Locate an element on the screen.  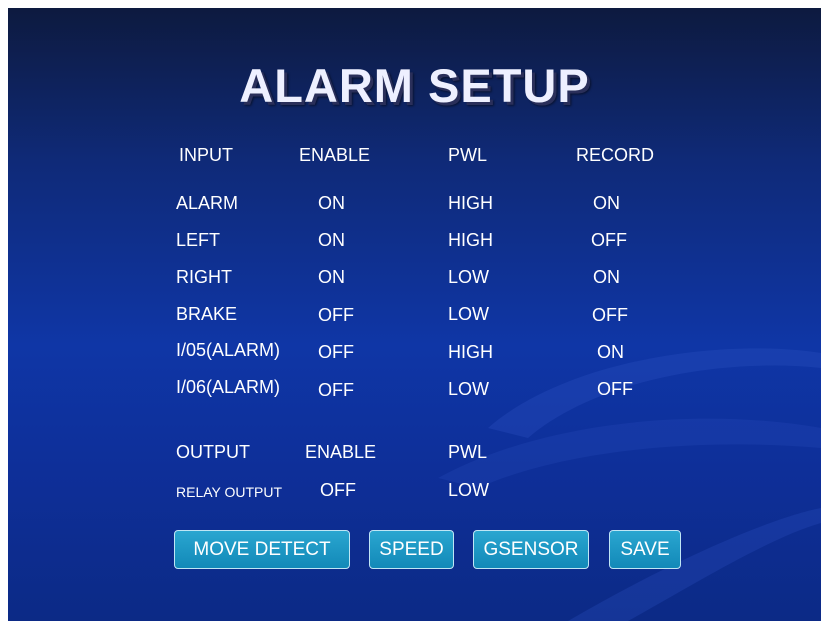
header-output-pwl: PWL is located at coordinates (468, 452).